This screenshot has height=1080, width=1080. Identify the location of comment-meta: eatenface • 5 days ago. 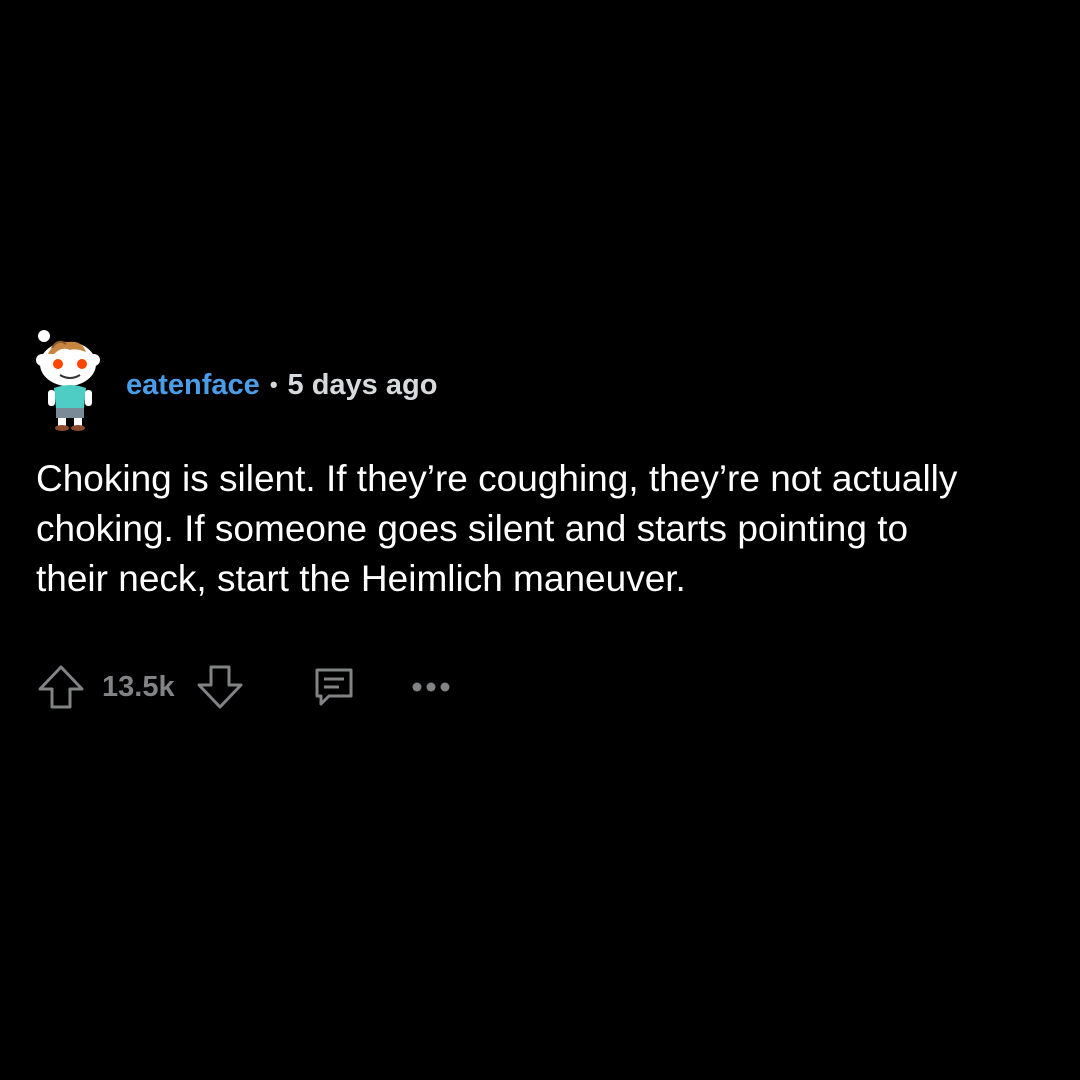
(281, 385).